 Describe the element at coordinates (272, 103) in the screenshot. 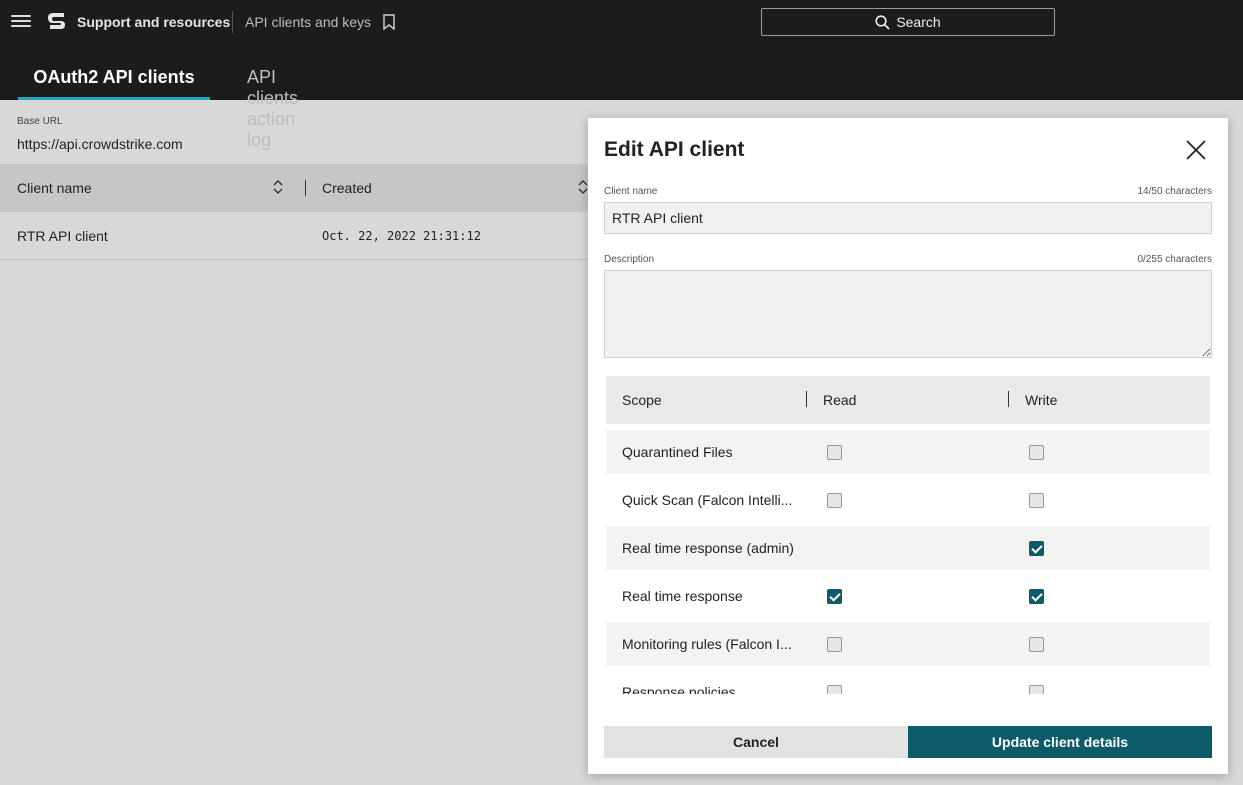

I see `tab-api-clients-action-log: API clients action log` at that location.